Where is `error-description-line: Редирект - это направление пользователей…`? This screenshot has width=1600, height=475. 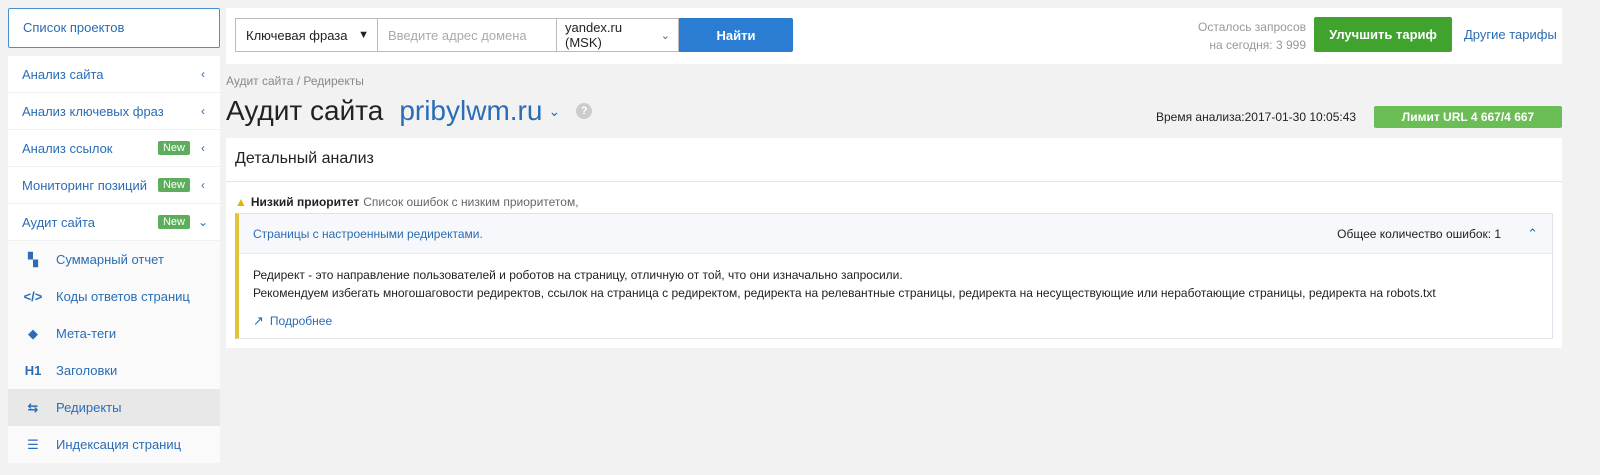 error-description-line: Редирект - это направление пользователей… is located at coordinates (578, 275).